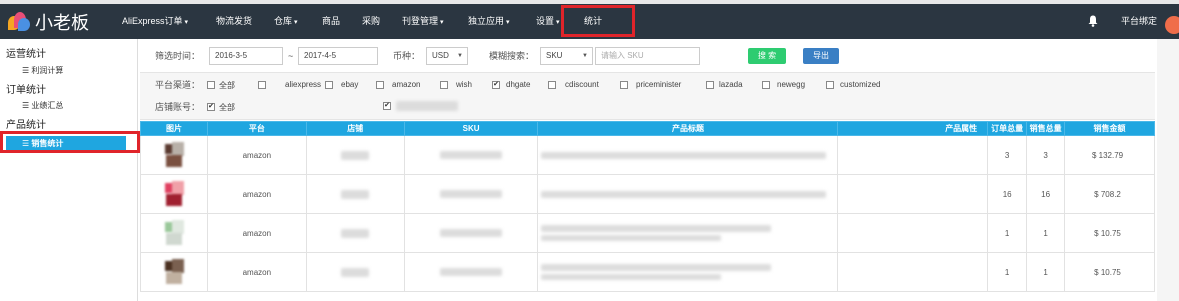 This screenshot has height=301, width=1179. I want to click on sales-count-cell: 3, so click(1046, 155).